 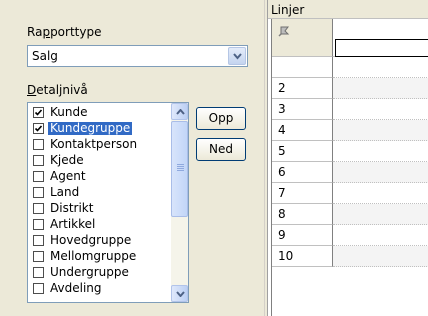 What do you see at coordinates (69, 112) in the screenshot?
I see `list-item-label: Kunde` at bounding box center [69, 112].